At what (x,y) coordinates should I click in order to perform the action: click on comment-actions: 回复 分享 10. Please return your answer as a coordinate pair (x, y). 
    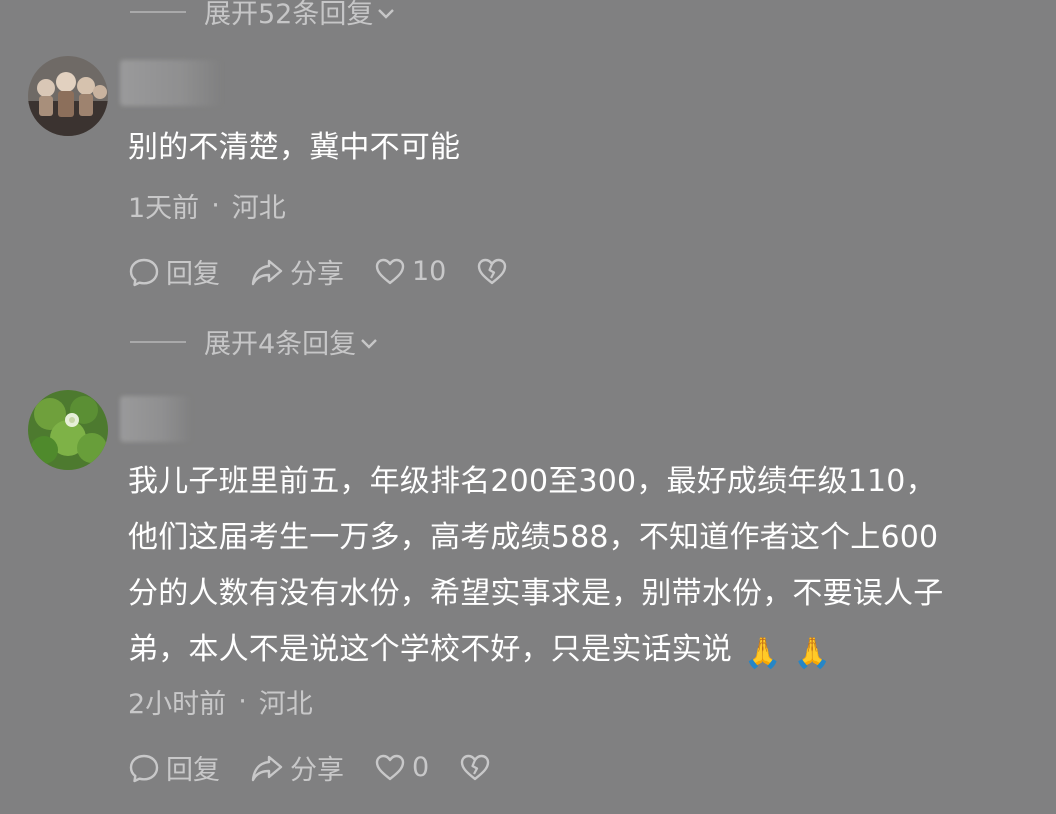
    Looking at the image, I should click on (336, 271).